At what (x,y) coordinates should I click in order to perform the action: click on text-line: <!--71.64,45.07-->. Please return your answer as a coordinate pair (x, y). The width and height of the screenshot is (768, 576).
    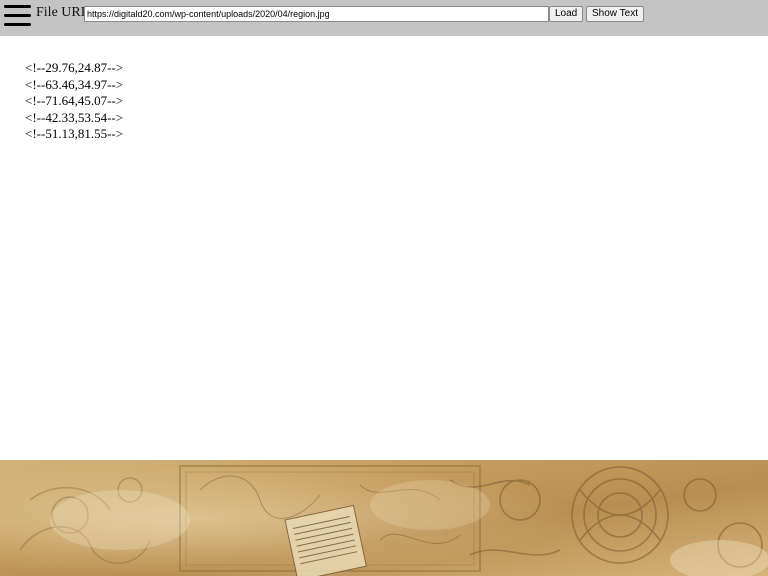
    Looking at the image, I should click on (74, 100).